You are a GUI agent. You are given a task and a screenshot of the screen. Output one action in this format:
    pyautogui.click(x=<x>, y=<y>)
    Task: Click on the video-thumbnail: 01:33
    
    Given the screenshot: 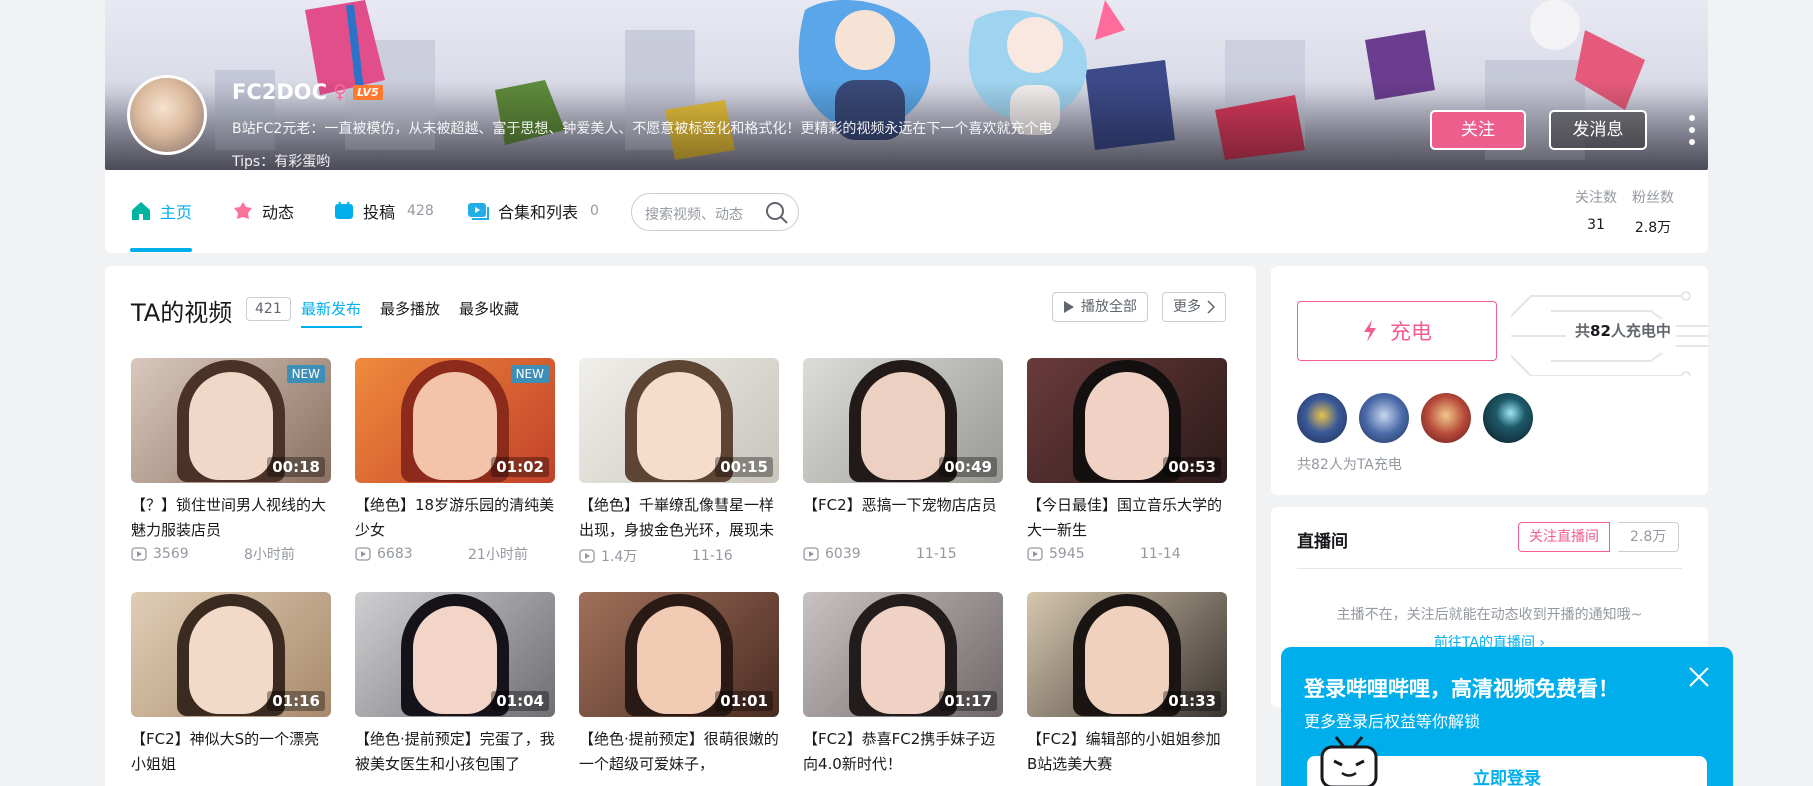 What is the action you would take?
    pyautogui.click(x=1127, y=654)
    